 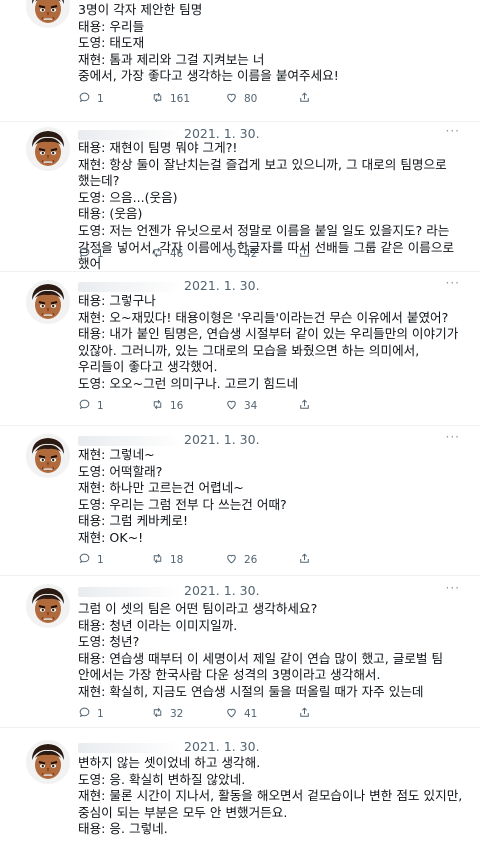 I want to click on like-button: 80, so click(x=241, y=99).